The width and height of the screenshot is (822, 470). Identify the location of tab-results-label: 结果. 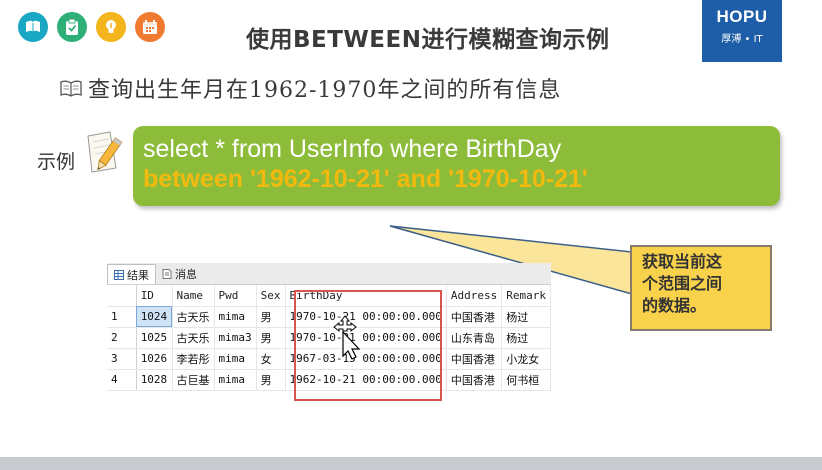
(138, 275).